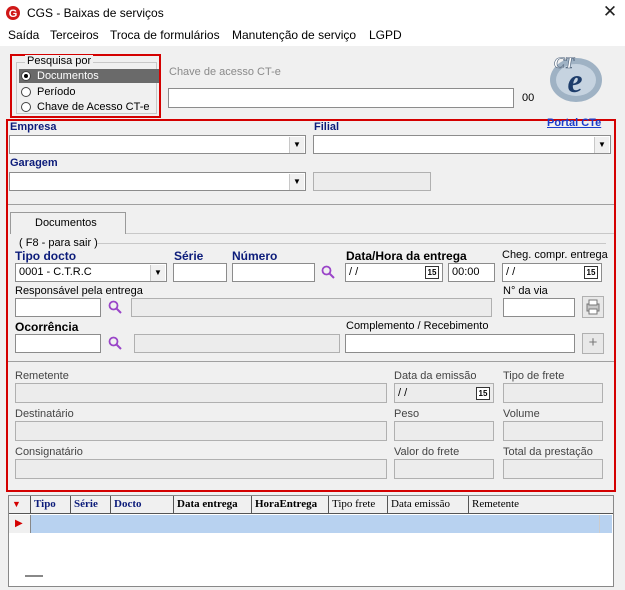 This screenshot has height=590, width=625. I want to click on radio-documentos-row: Documentos, so click(89, 76).